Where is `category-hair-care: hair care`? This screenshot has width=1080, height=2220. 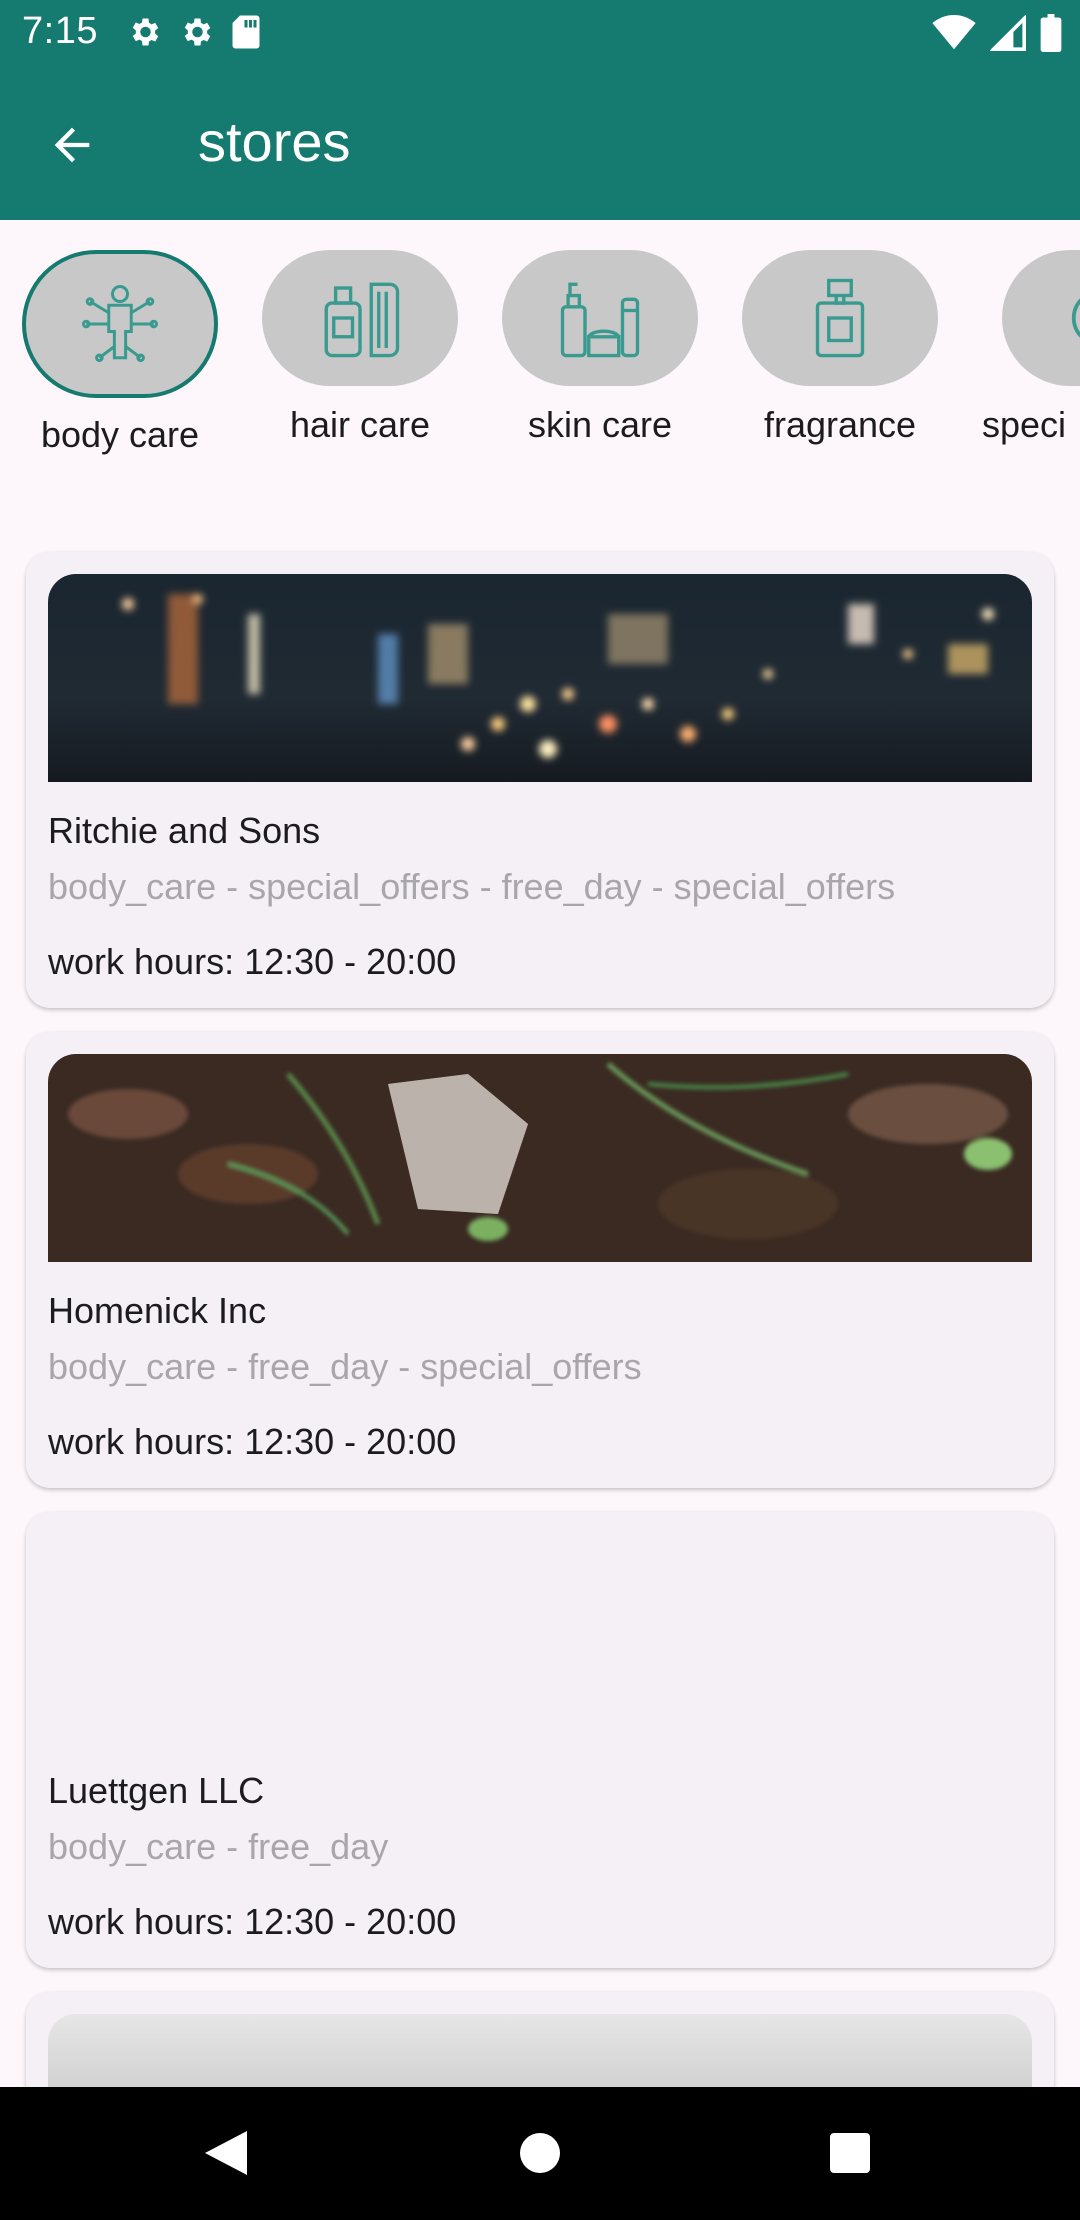
category-hair-care: hair care is located at coordinates (360, 348).